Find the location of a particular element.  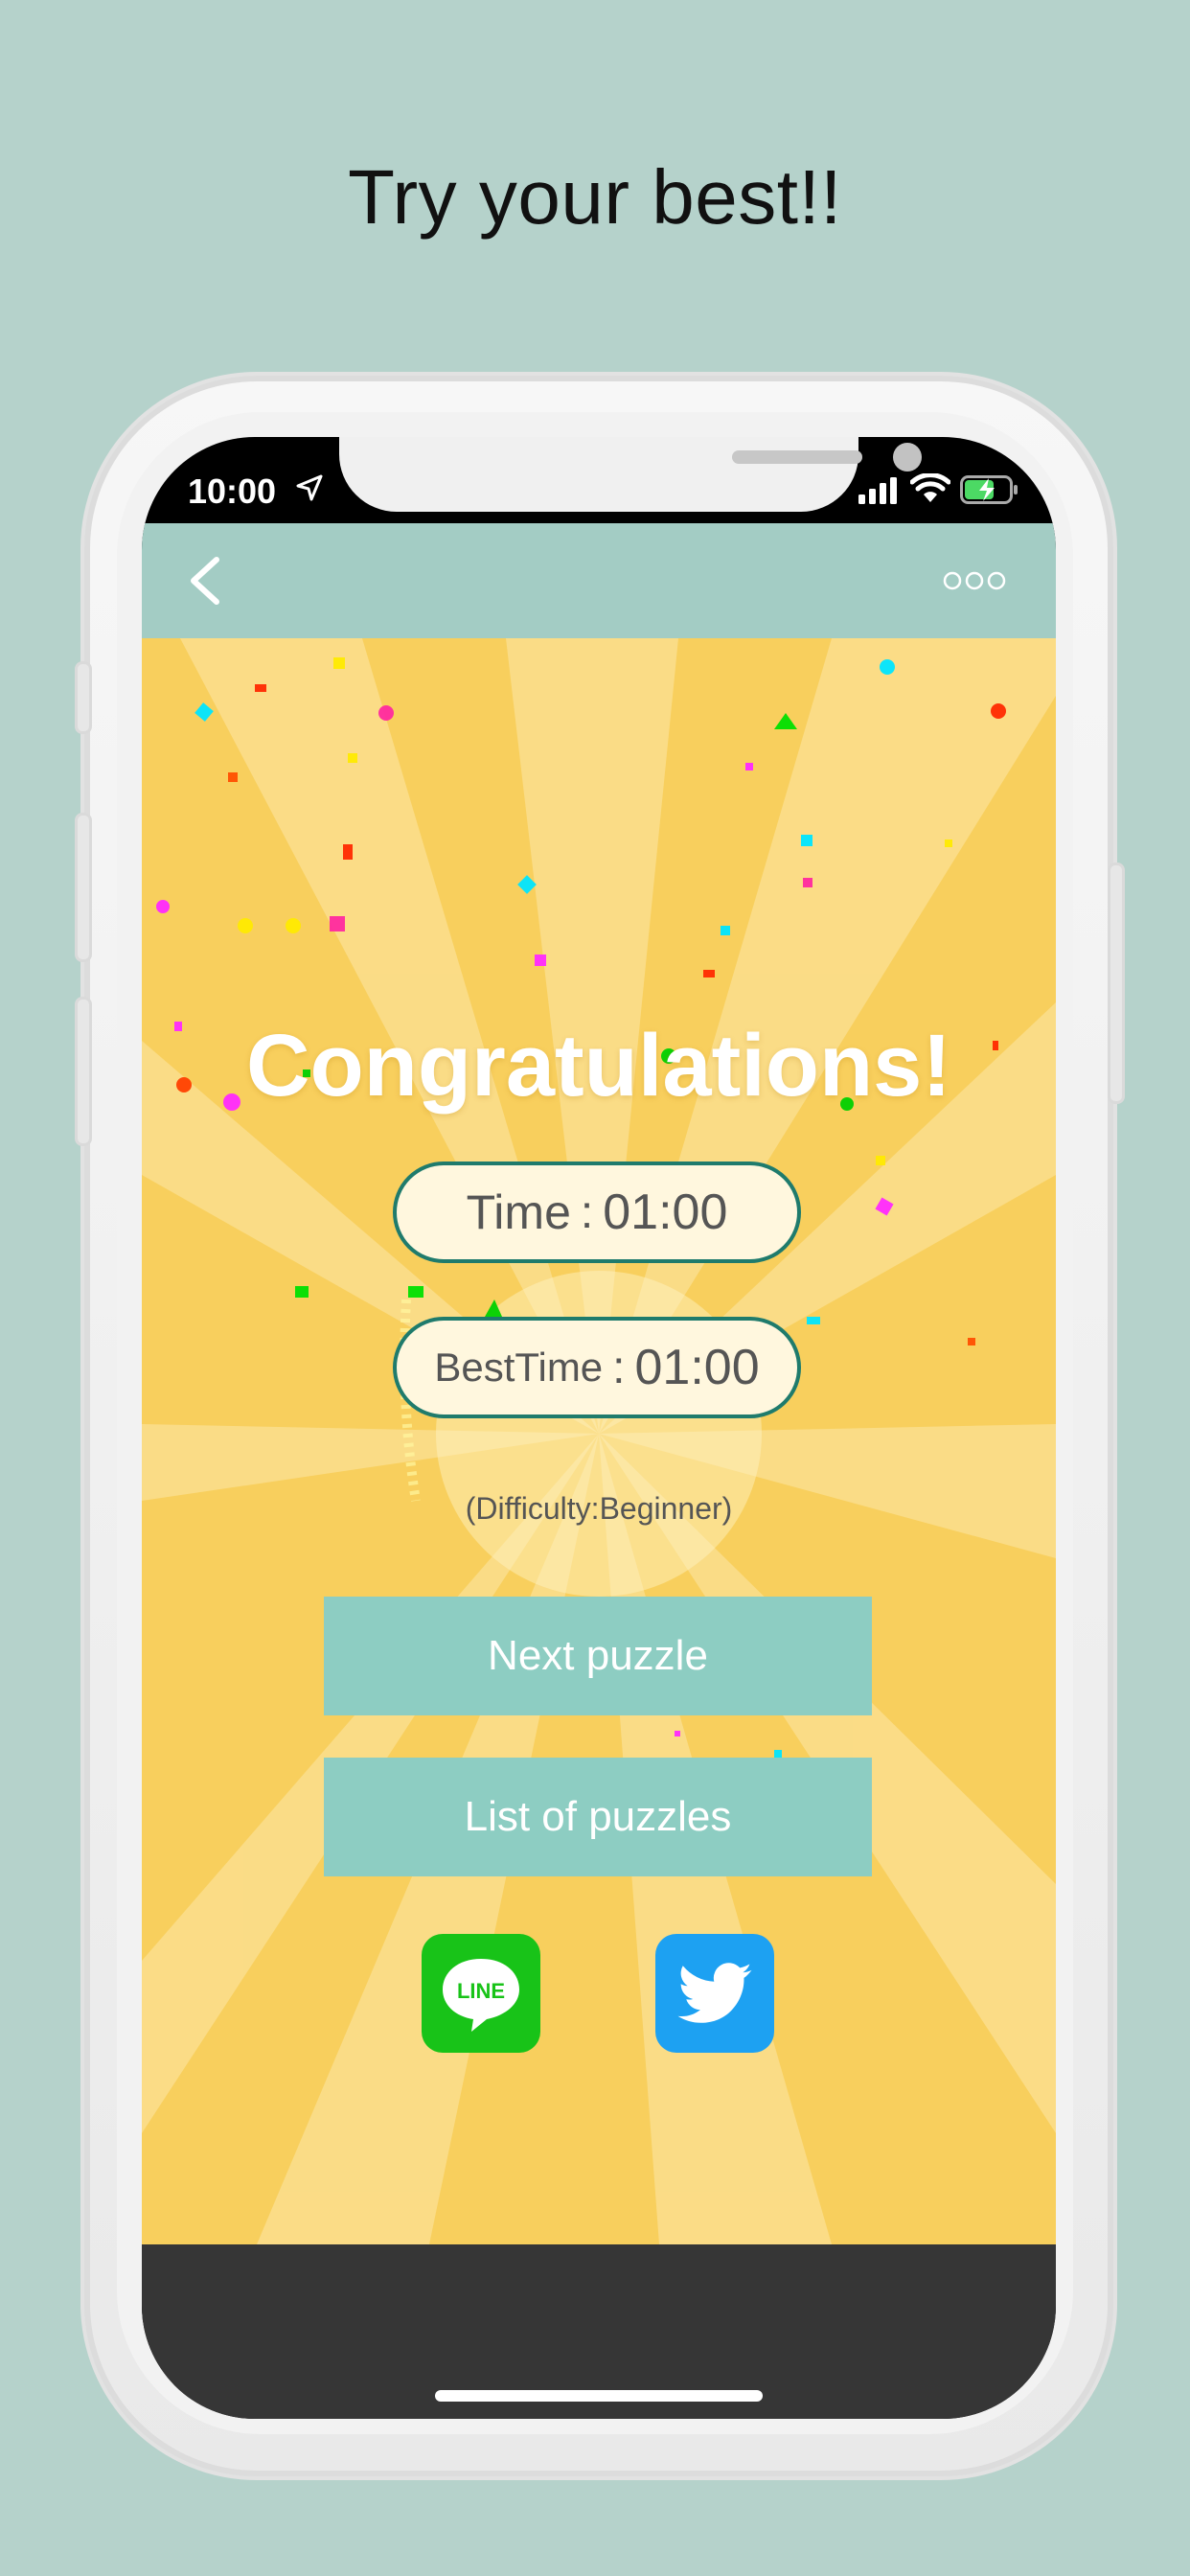

twitter-bird-icon is located at coordinates (715, 1993).